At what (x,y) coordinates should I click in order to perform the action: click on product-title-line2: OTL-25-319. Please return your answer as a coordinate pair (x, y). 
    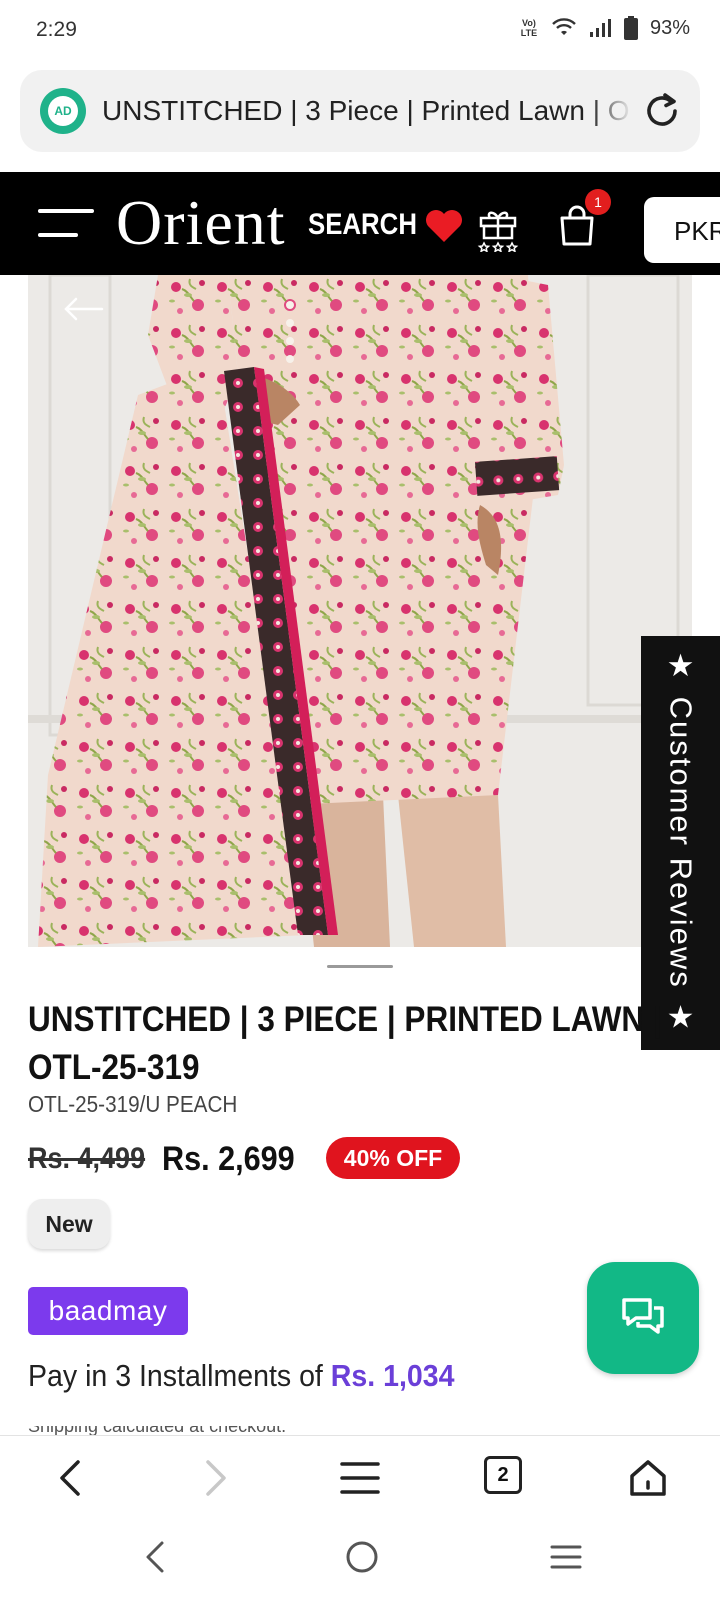
    Looking at the image, I should click on (114, 1067).